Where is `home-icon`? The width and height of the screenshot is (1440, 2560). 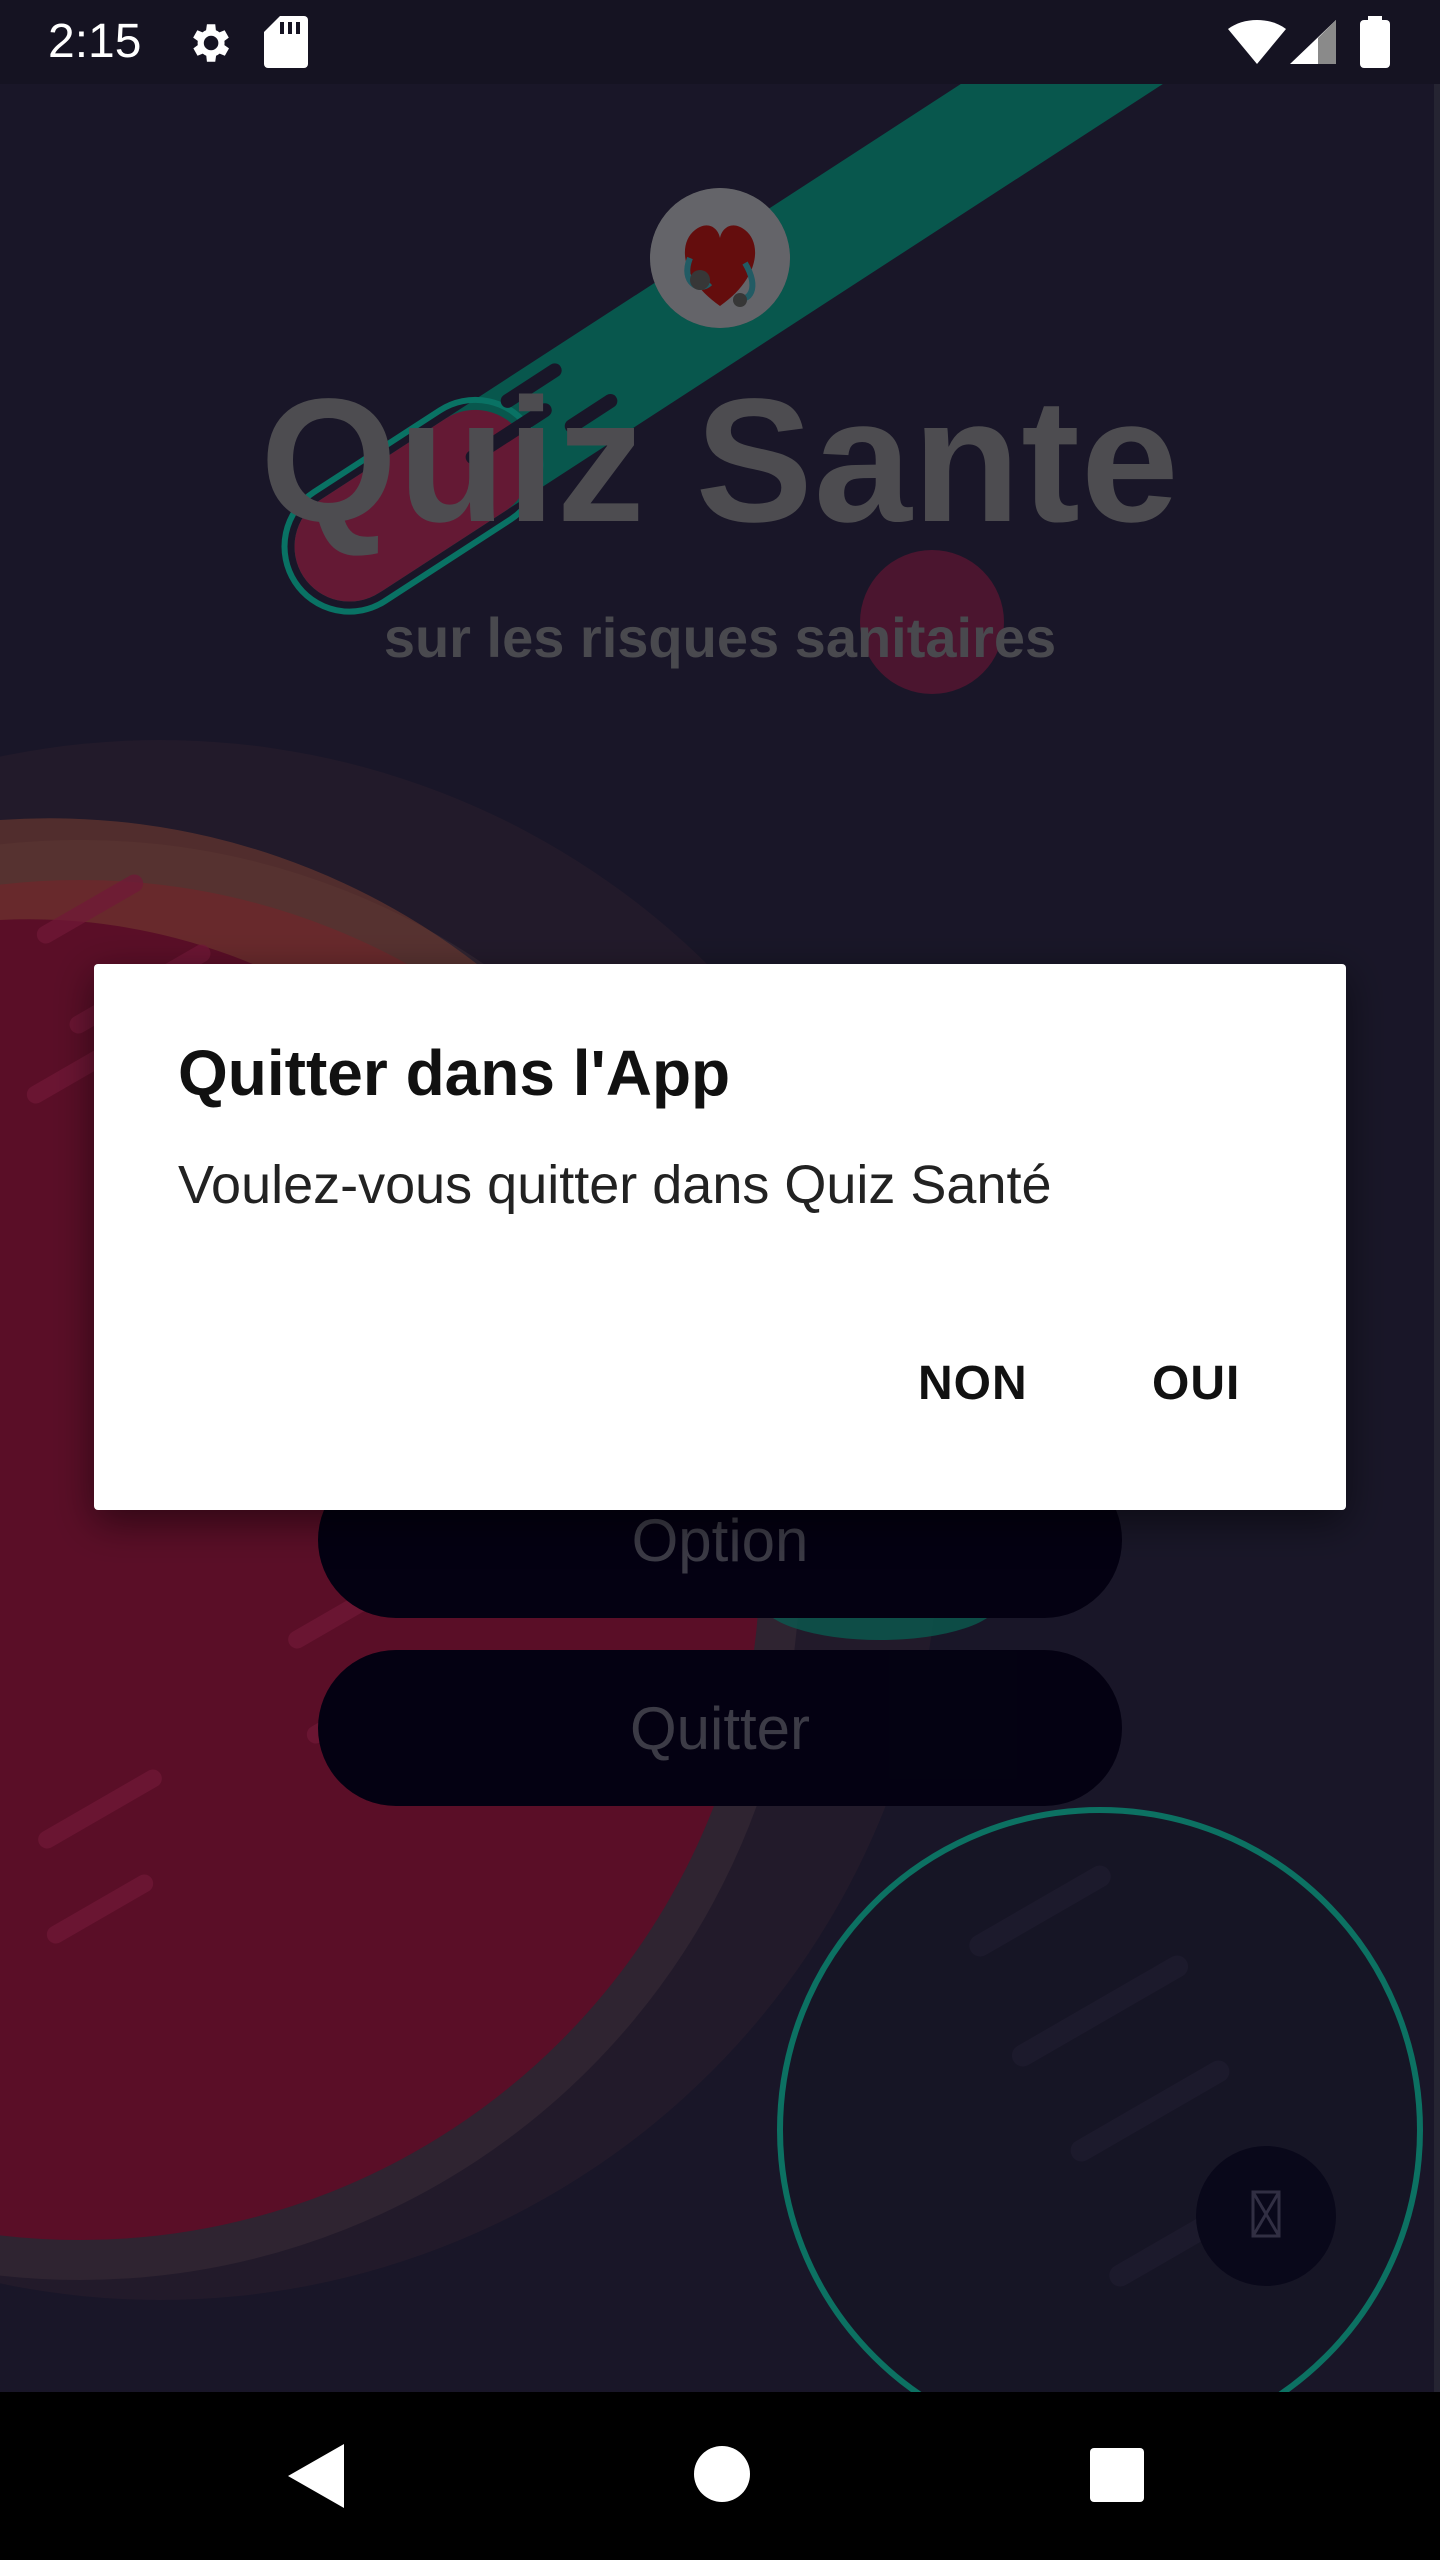
home-icon is located at coordinates (722, 2476).